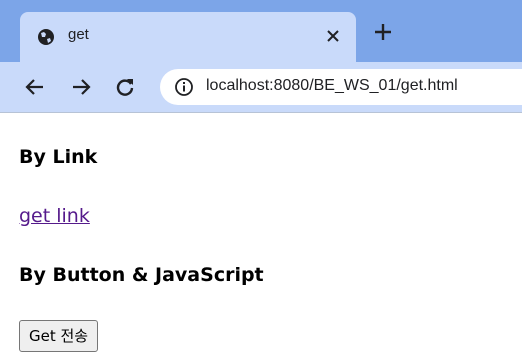 This screenshot has height=362, width=522. What do you see at coordinates (58, 157) in the screenshot?
I see `link-heading: By Link` at bounding box center [58, 157].